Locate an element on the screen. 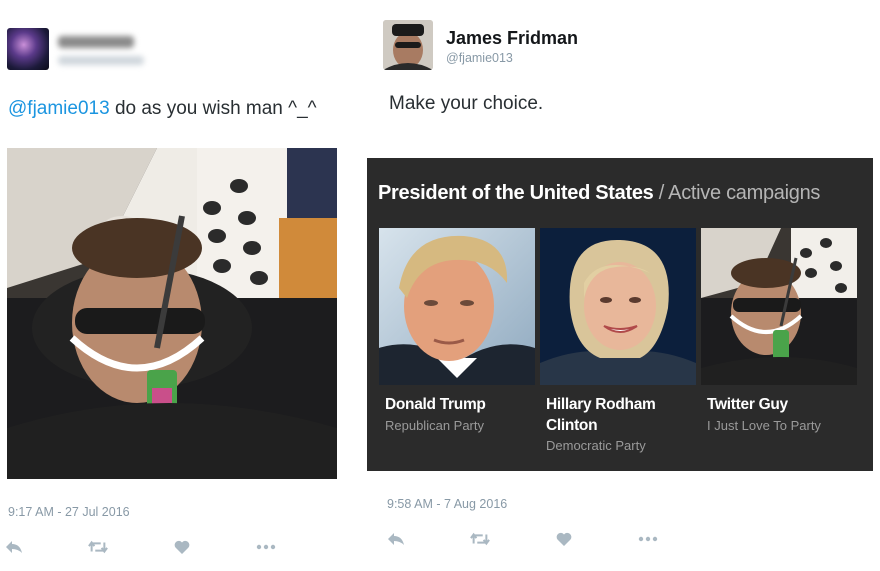  timestamp: 9:58 AM - 7 Aug 2016 is located at coordinates (447, 504).